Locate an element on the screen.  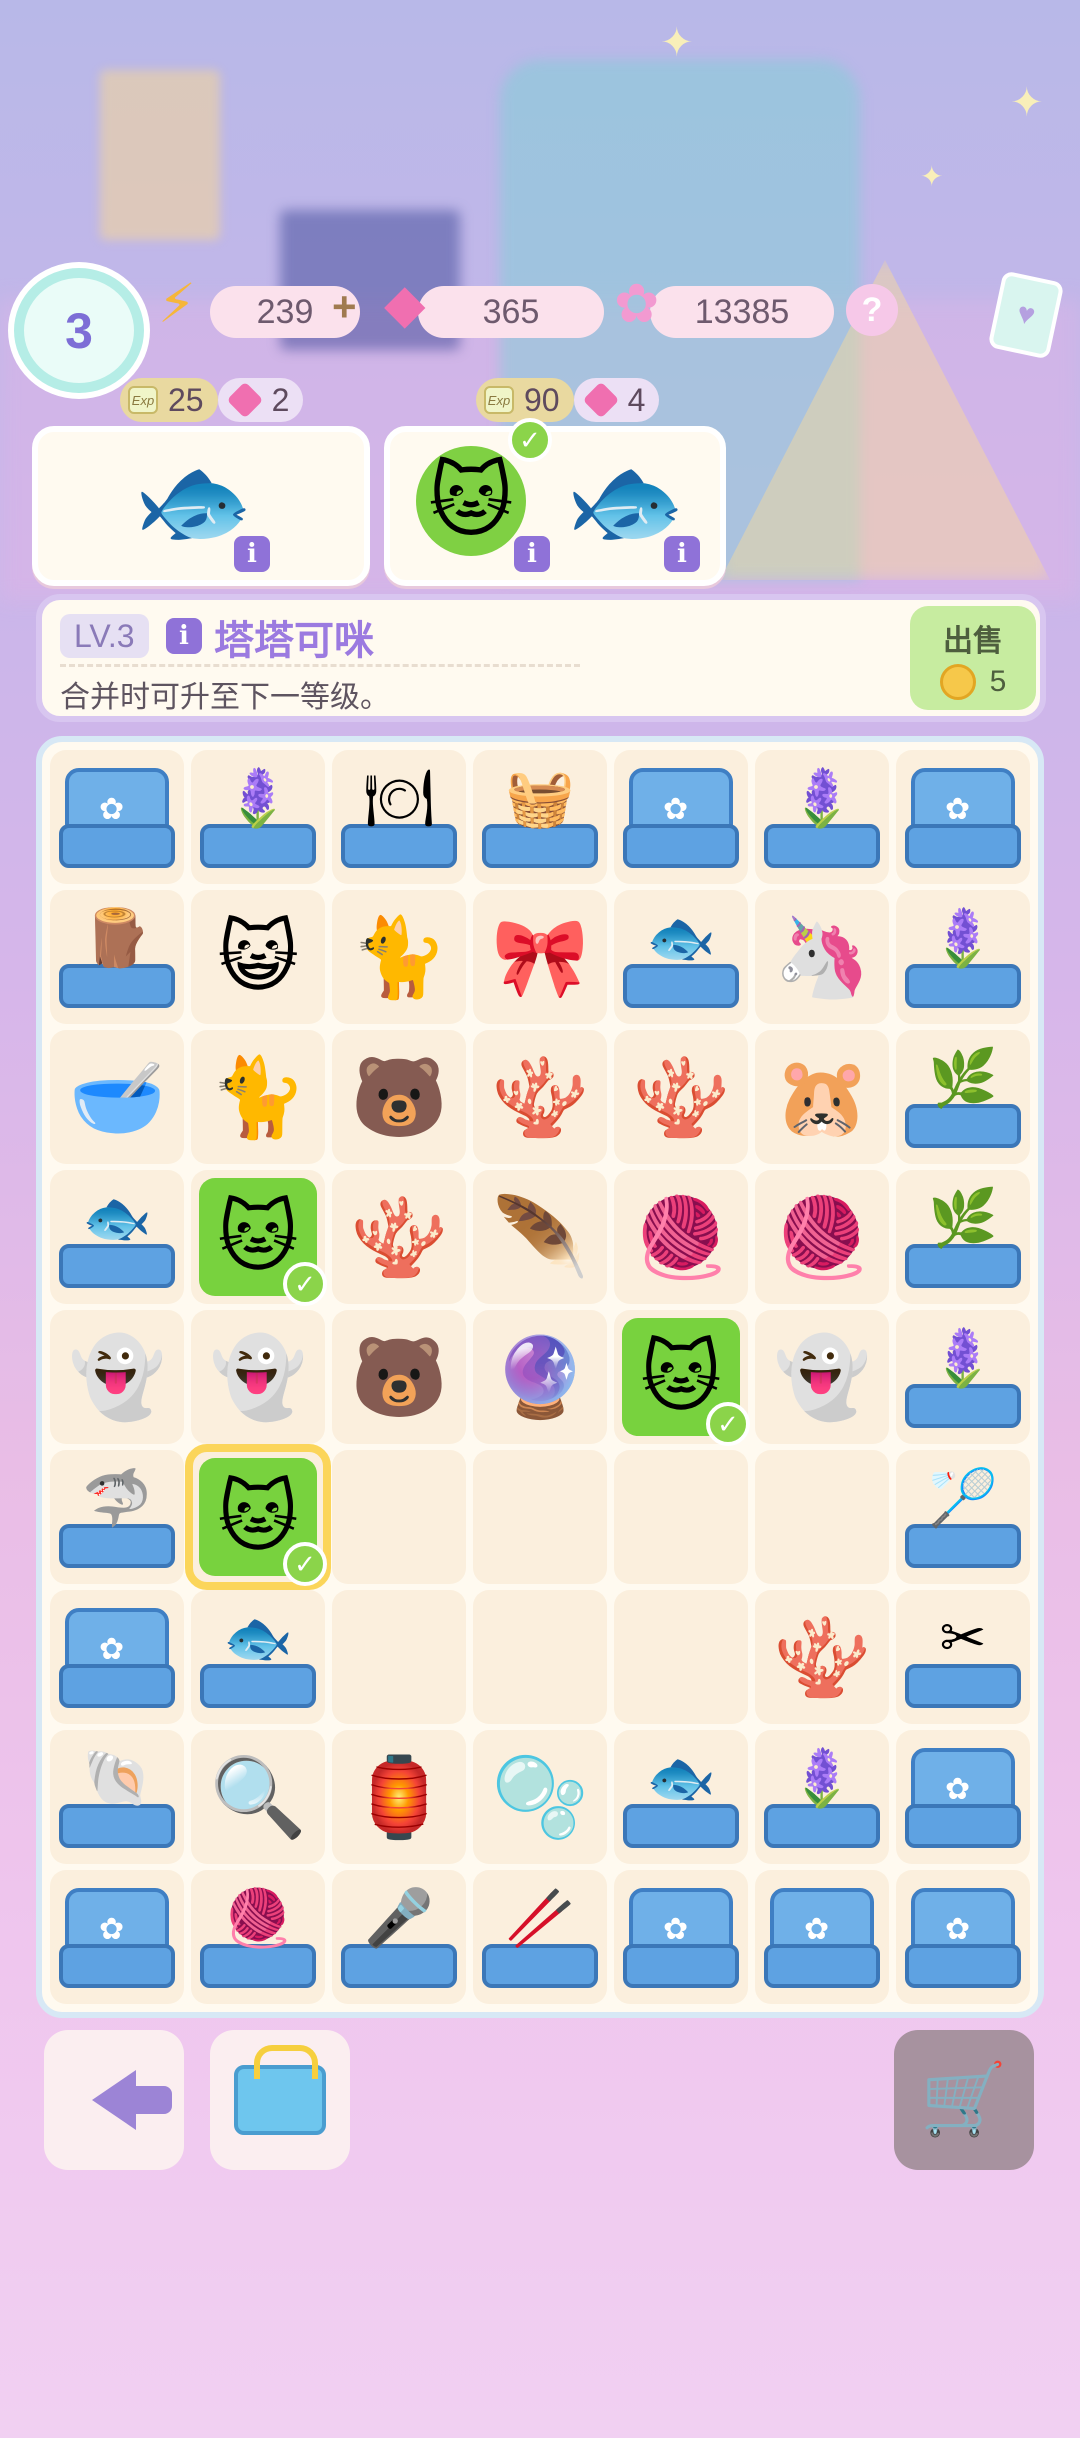
coral-orange-big-icon: 🪸 is located at coordinates (681, 1097).